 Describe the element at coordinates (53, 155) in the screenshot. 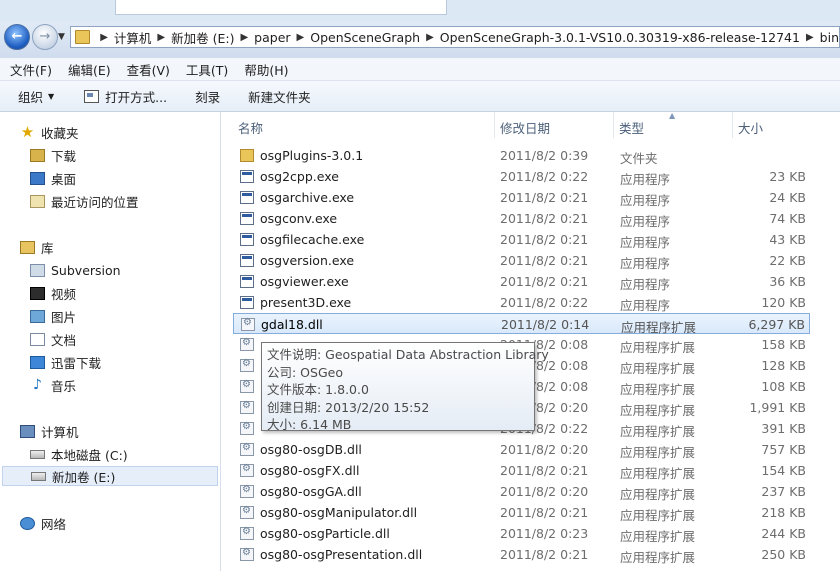

I see `nav-downloads: 下载` at that location.